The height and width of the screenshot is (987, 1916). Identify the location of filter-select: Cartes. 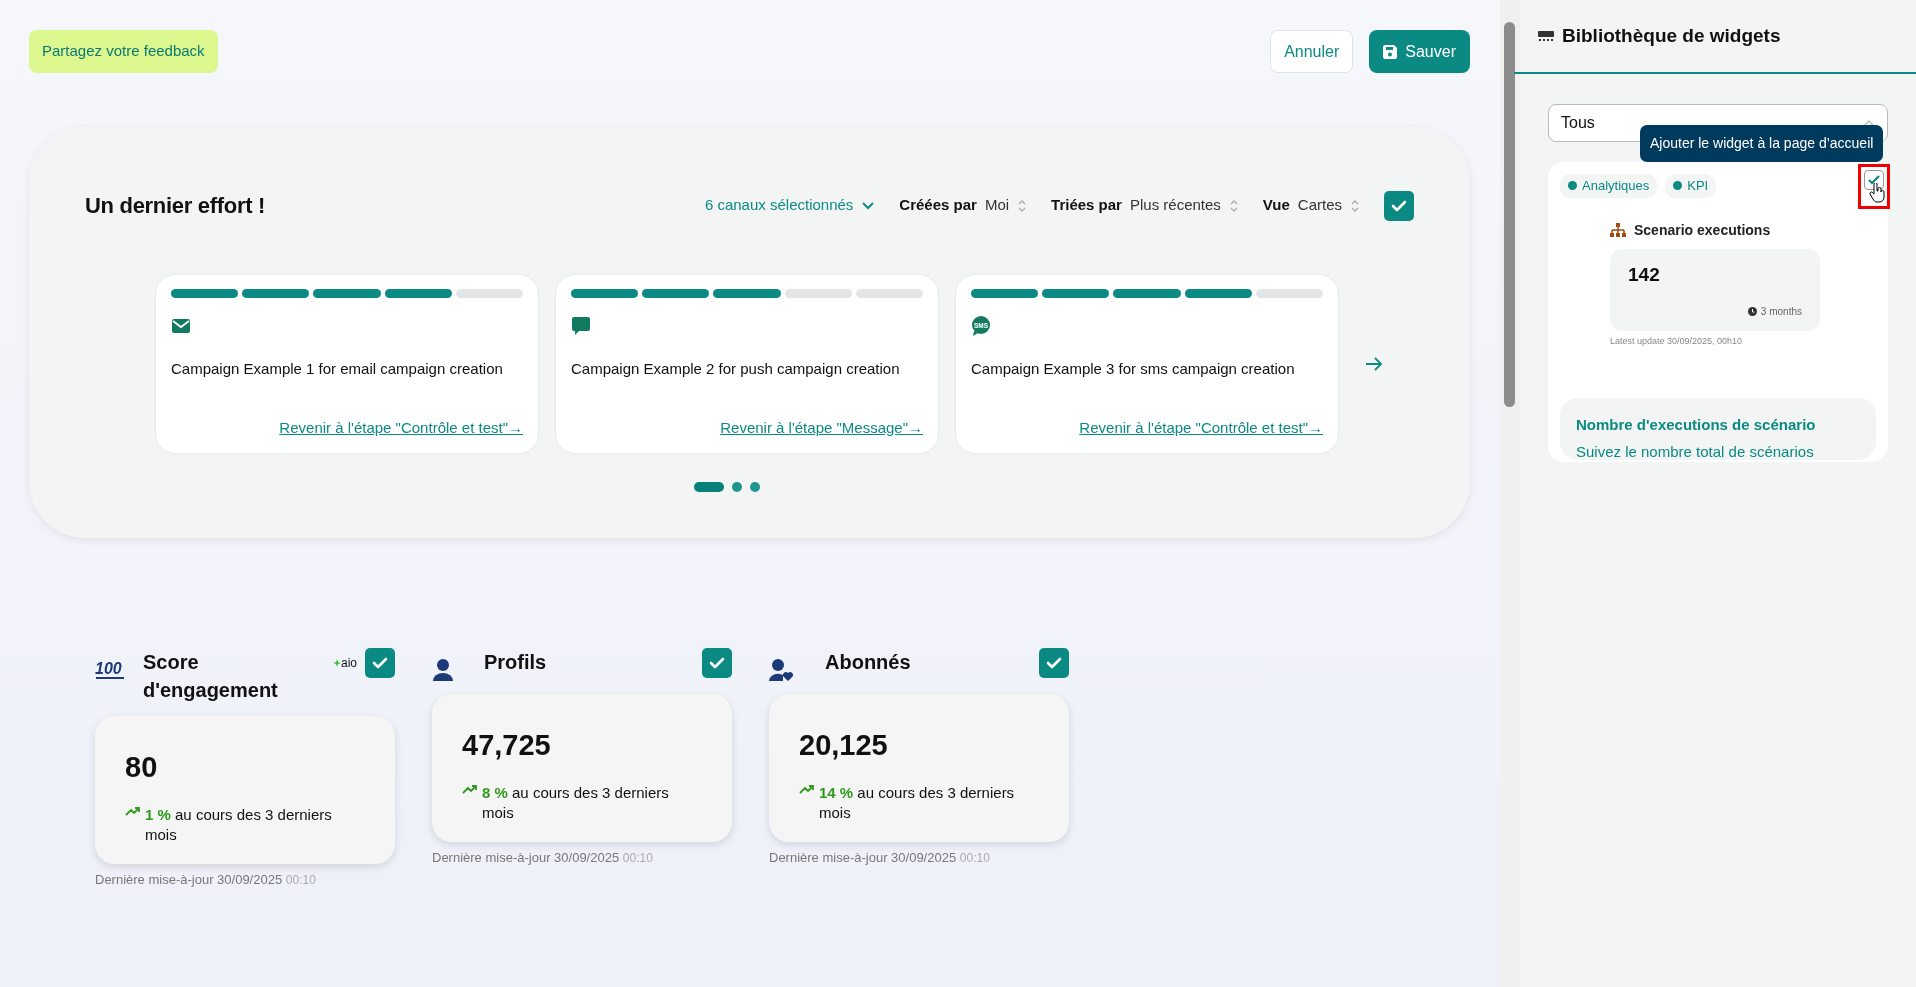
(1328, 205).